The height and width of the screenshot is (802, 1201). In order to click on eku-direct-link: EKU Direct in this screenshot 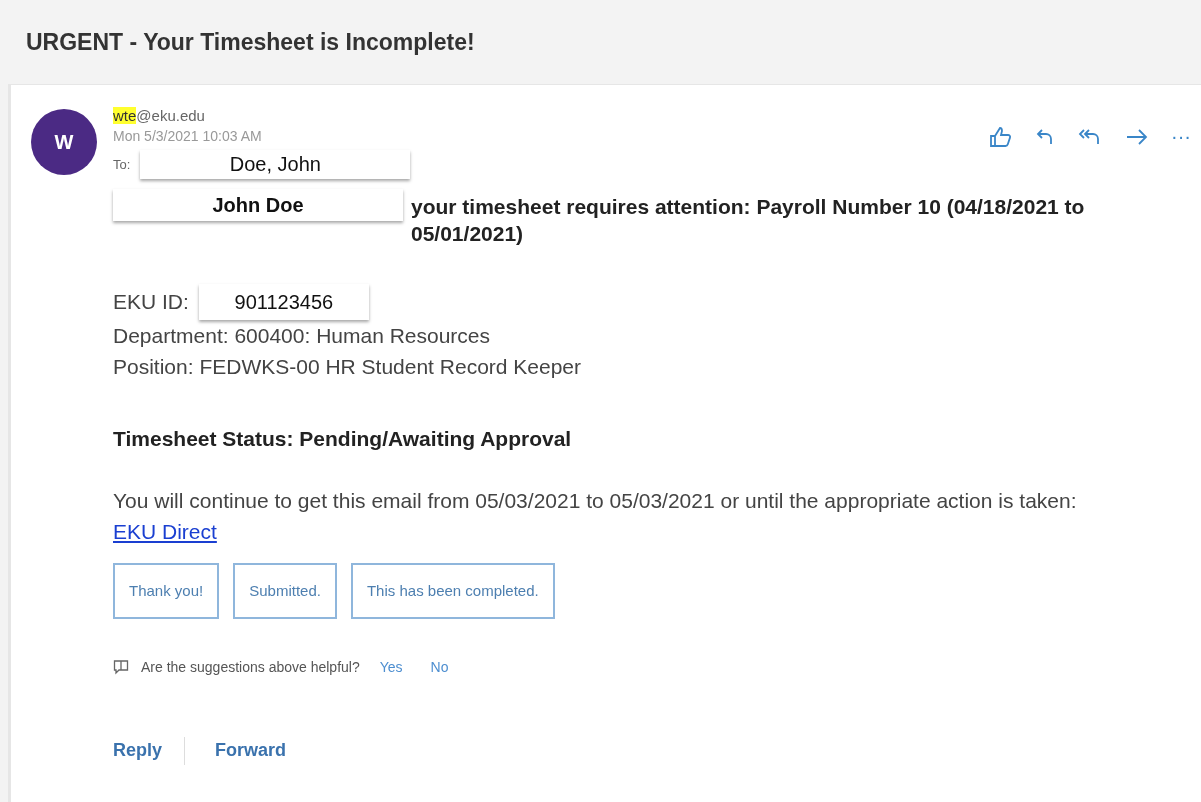, I will do `click(165, 531)`.